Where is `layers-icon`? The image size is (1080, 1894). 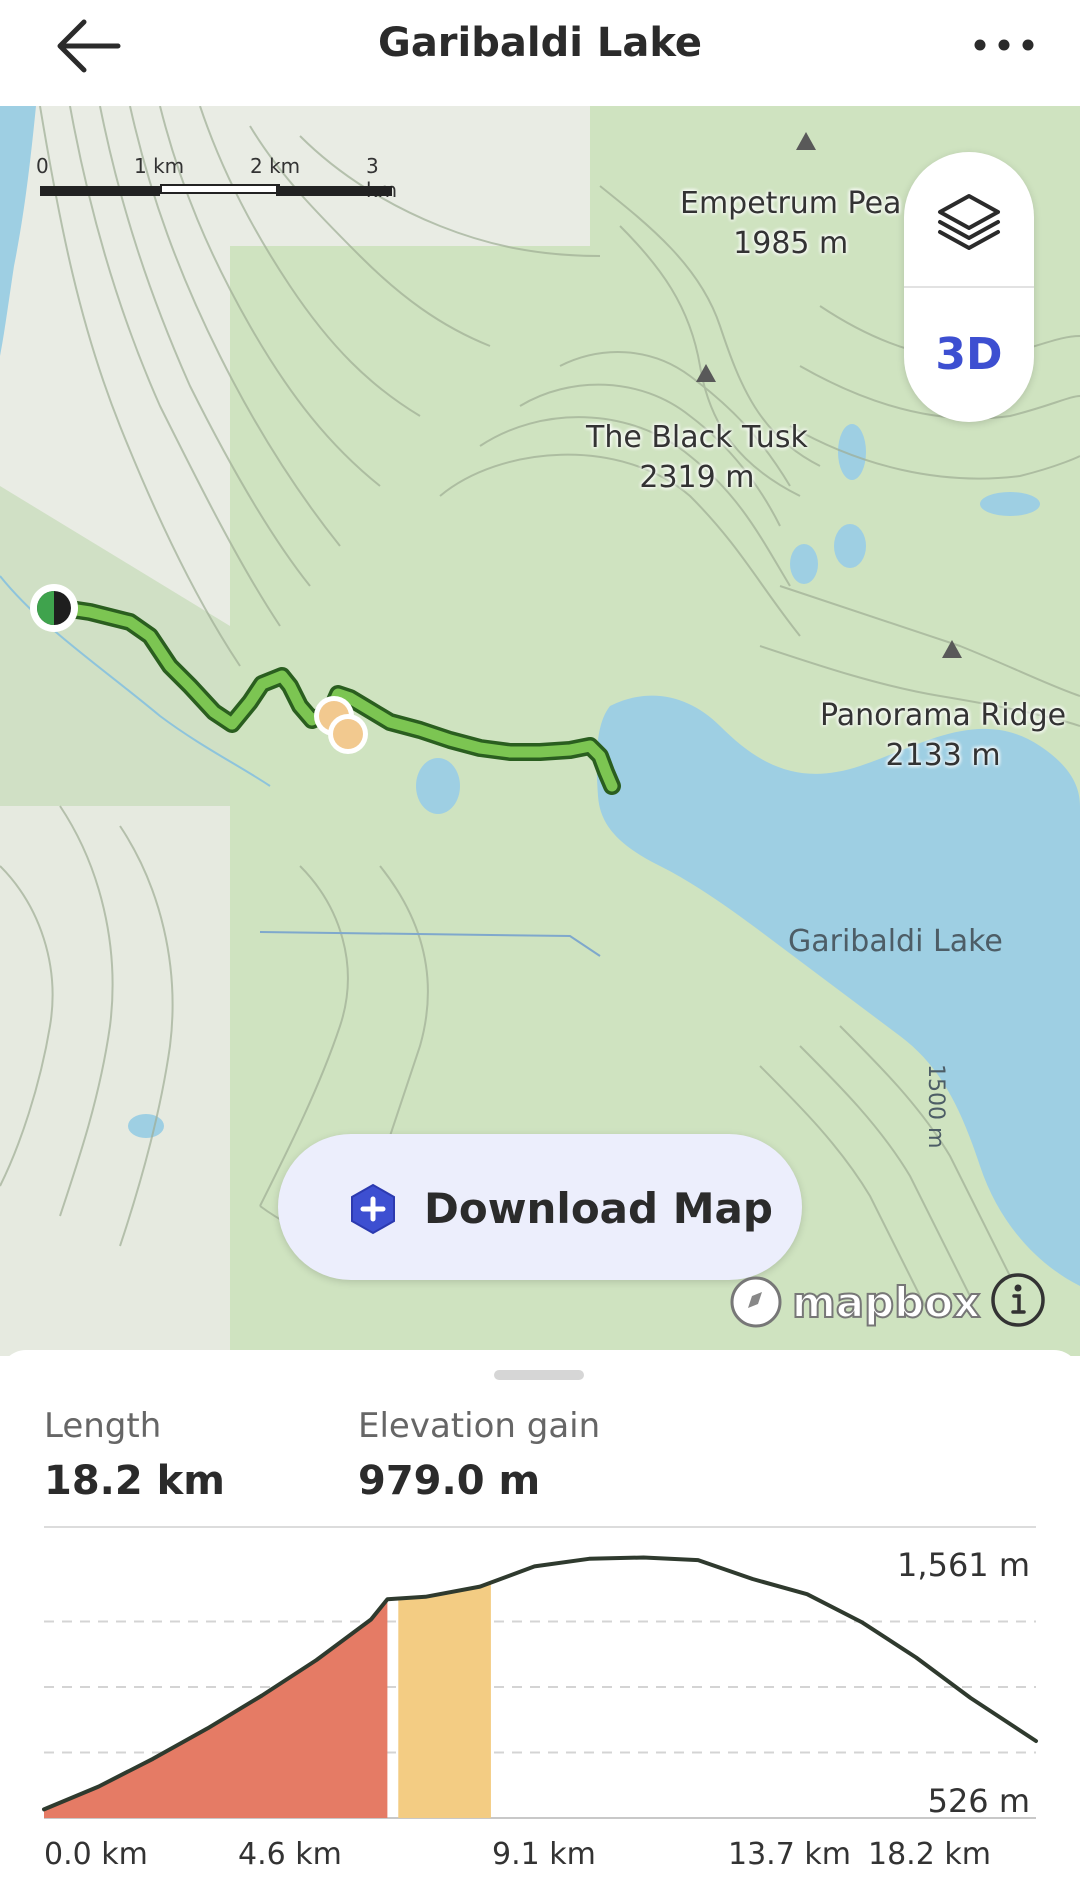
layers-icon is located at coordinates (969, 222).